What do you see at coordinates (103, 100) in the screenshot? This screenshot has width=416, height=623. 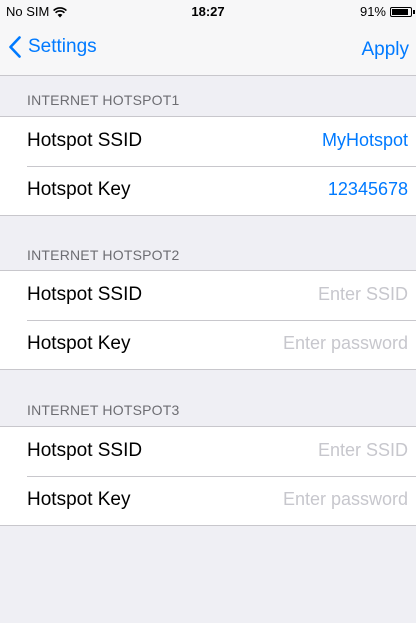 I see `section-header-hotspot1: INTERNET HOTSPOT1` at bounding box center [103, 100].